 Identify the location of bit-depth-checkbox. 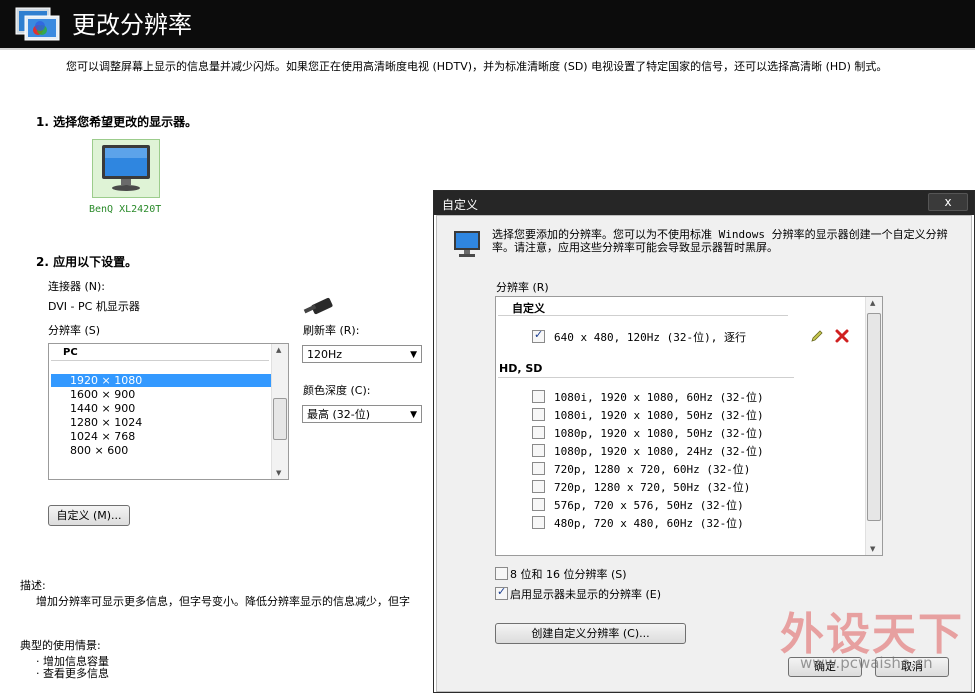
(501, 573).